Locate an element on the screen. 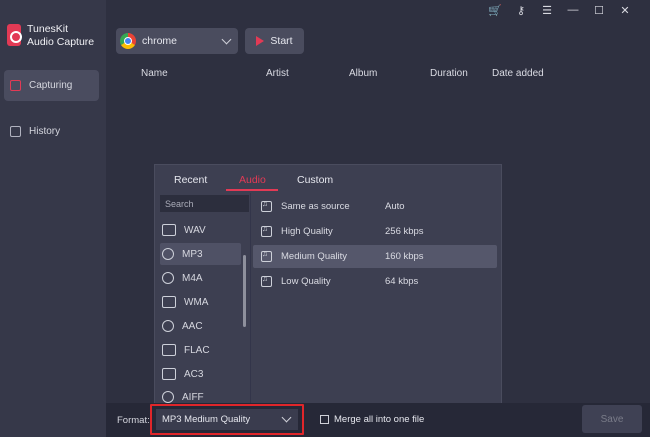  format-item-aac: AAC is located at coordinates (200, 326).